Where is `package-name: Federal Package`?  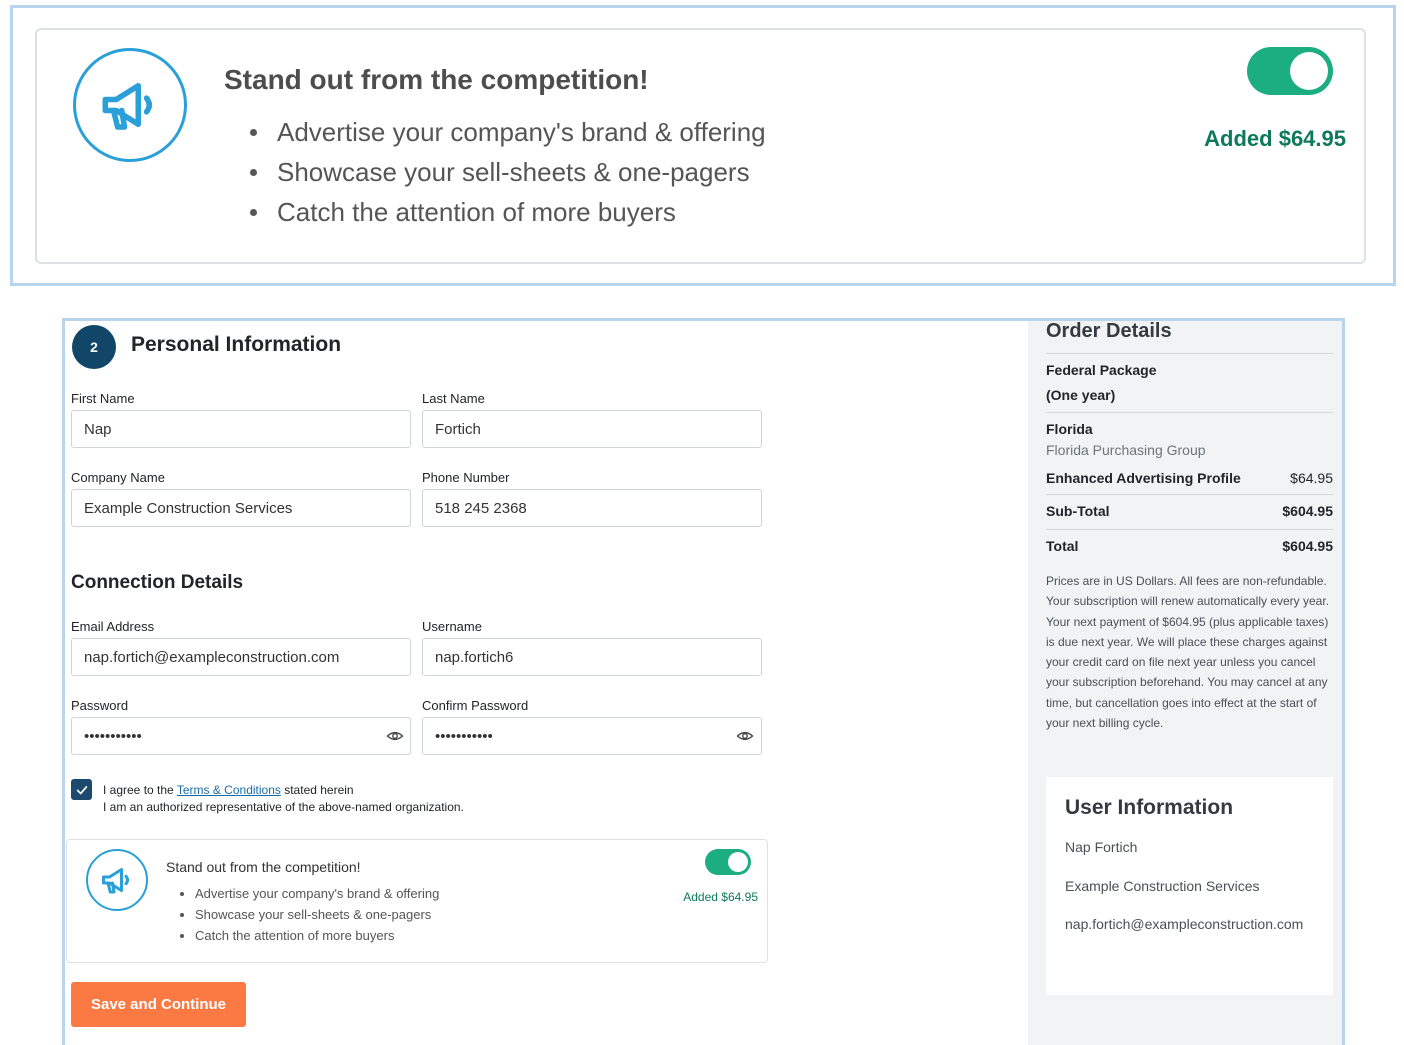
package-name: Federal Package is located at coordinates (1101, 370).